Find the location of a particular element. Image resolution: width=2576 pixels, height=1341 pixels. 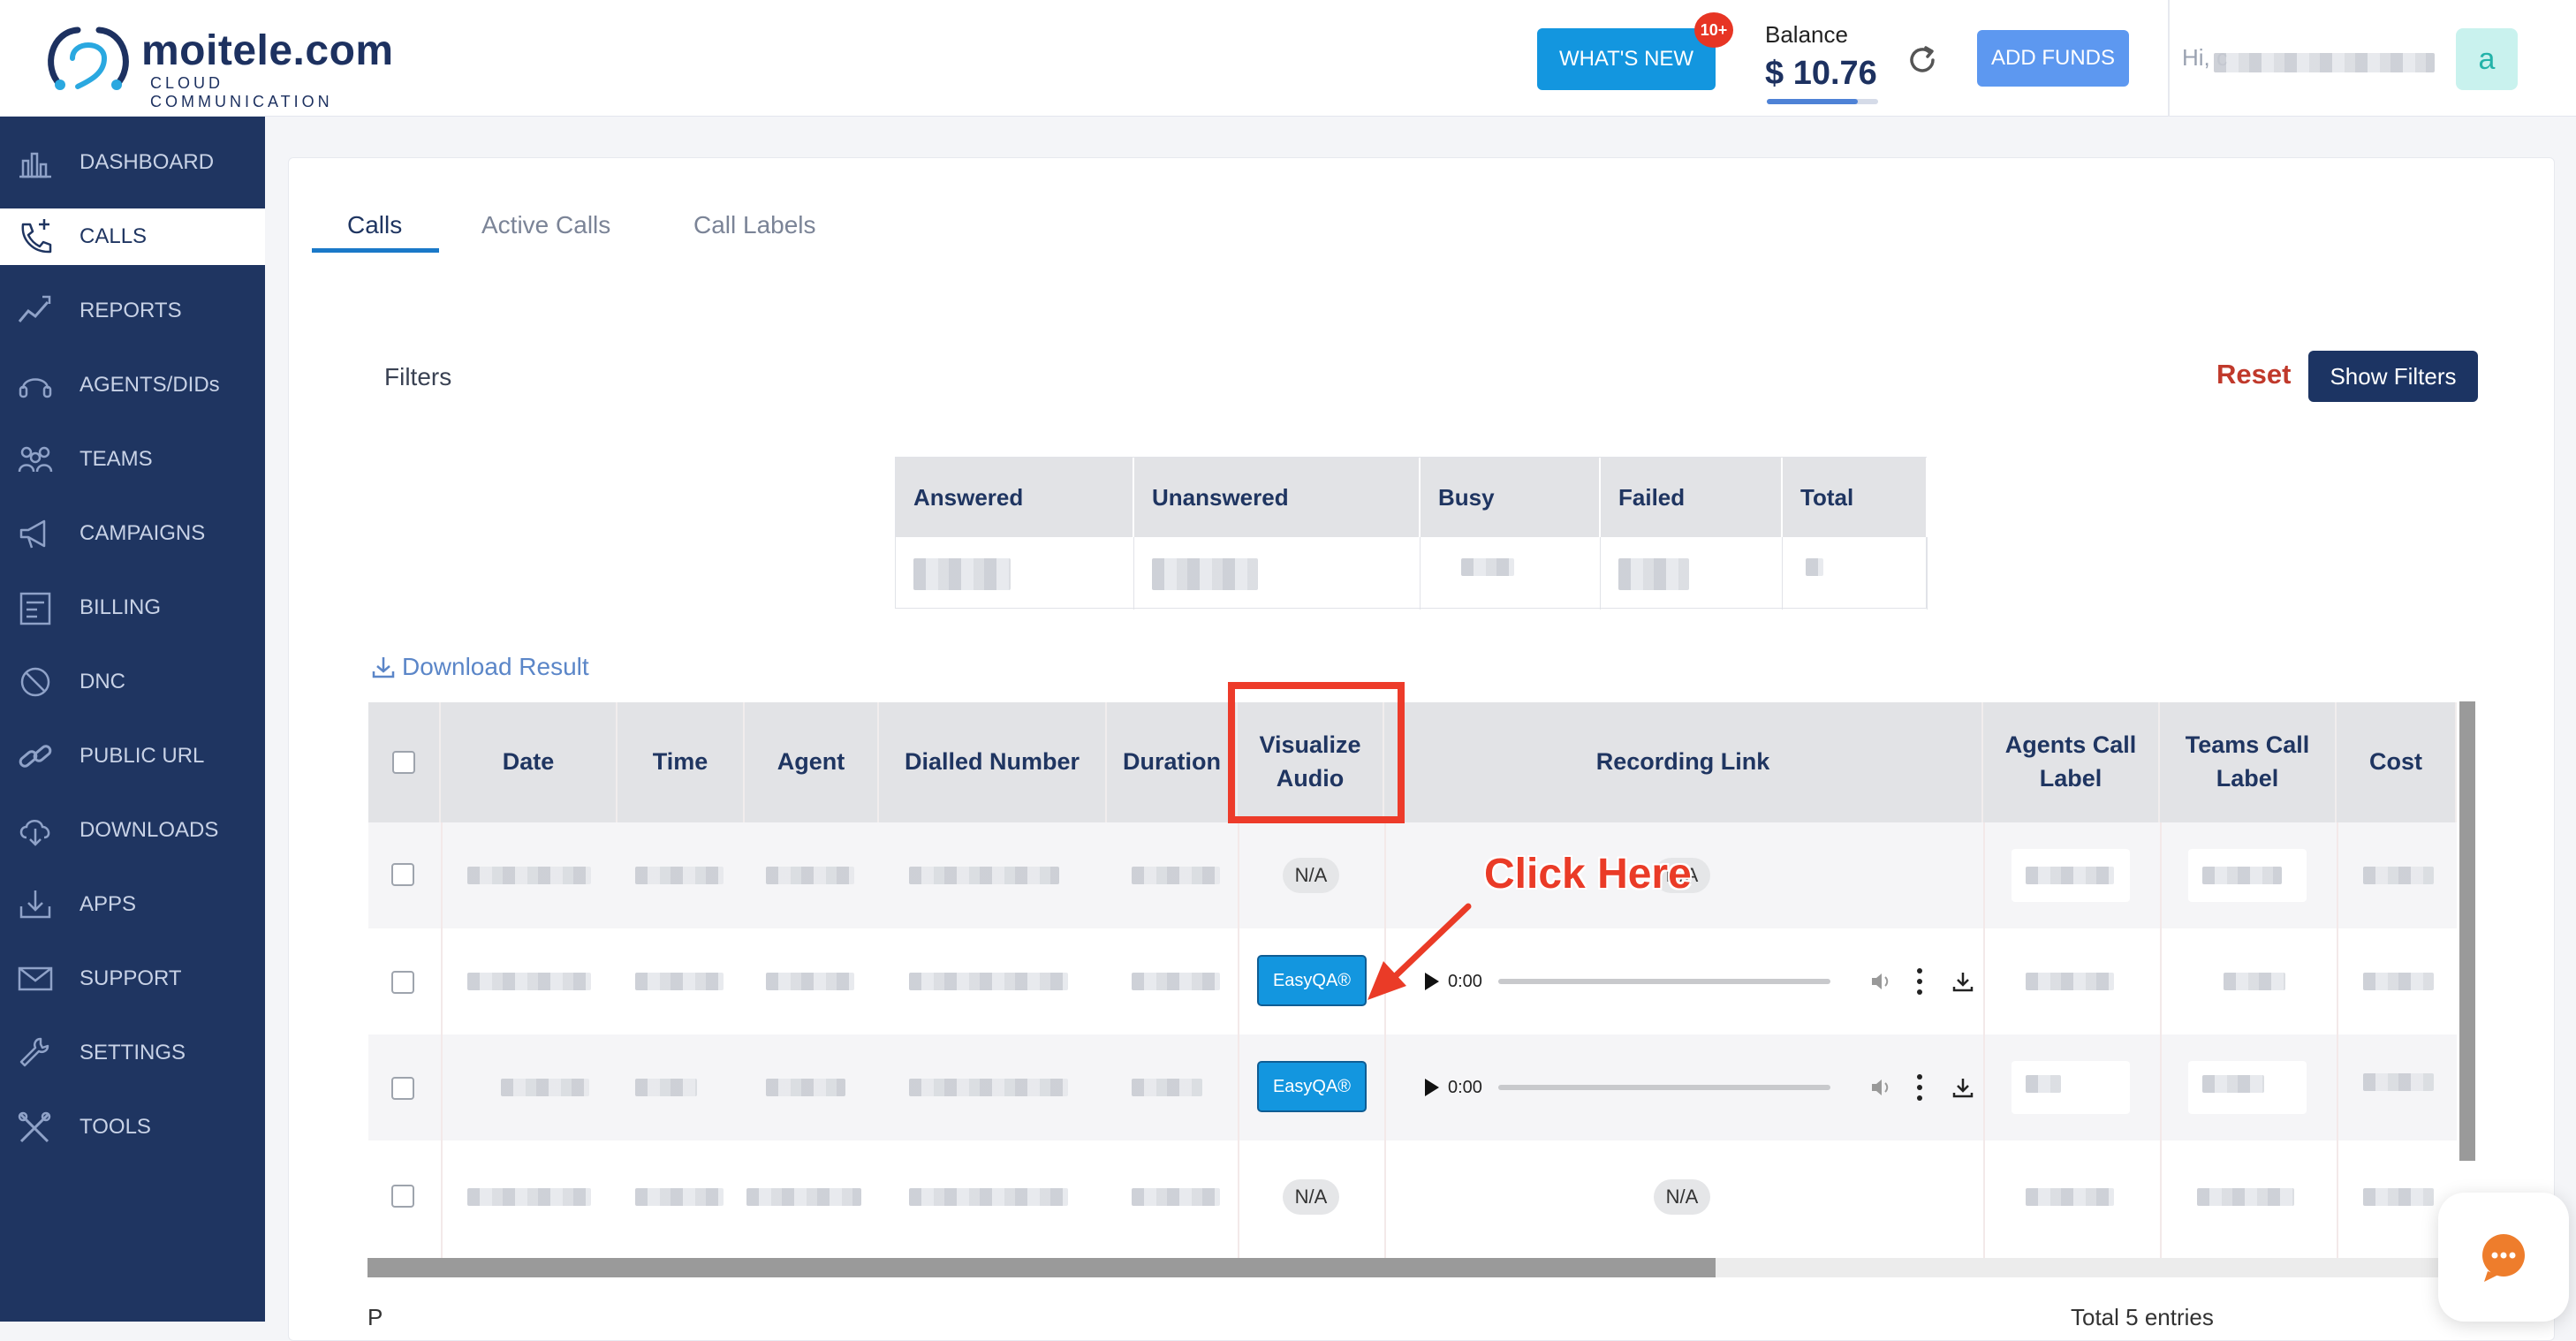

play-icon is located at coordinates (1432, 1087).